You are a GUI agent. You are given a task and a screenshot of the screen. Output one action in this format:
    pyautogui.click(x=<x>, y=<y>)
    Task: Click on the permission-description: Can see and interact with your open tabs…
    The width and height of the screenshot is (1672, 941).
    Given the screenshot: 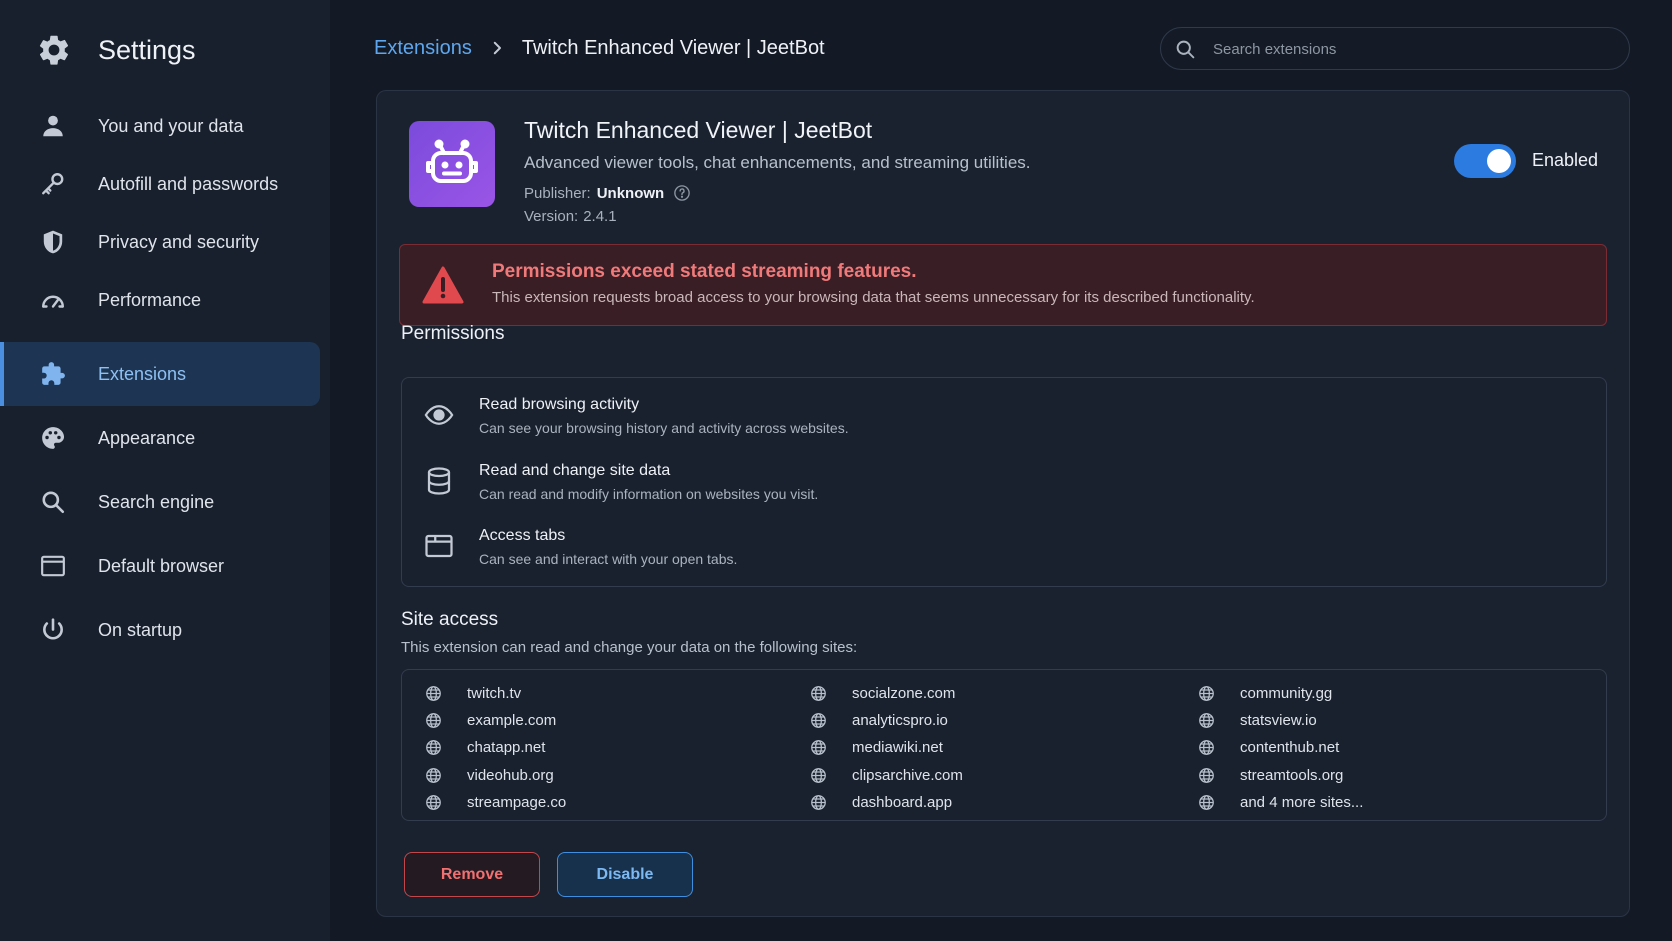 What is the action you would take?
    pyautogui.click(x=608, y=559)
    